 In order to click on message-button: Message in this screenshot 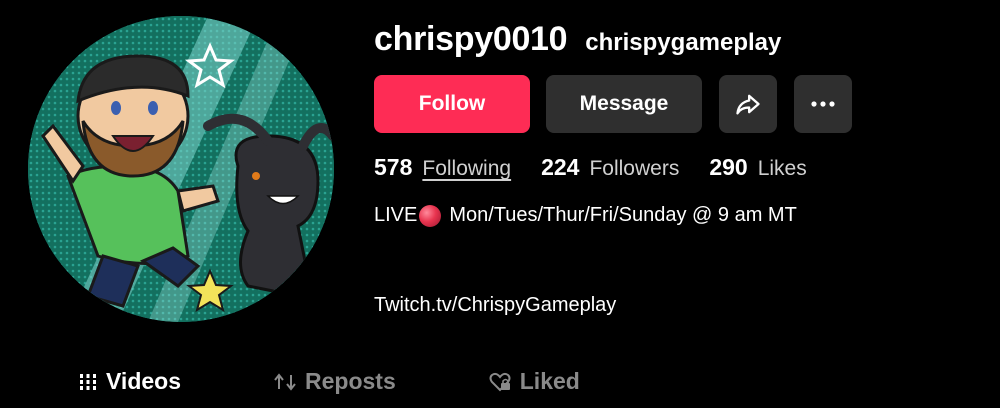, I will do `click(624, 104)`.